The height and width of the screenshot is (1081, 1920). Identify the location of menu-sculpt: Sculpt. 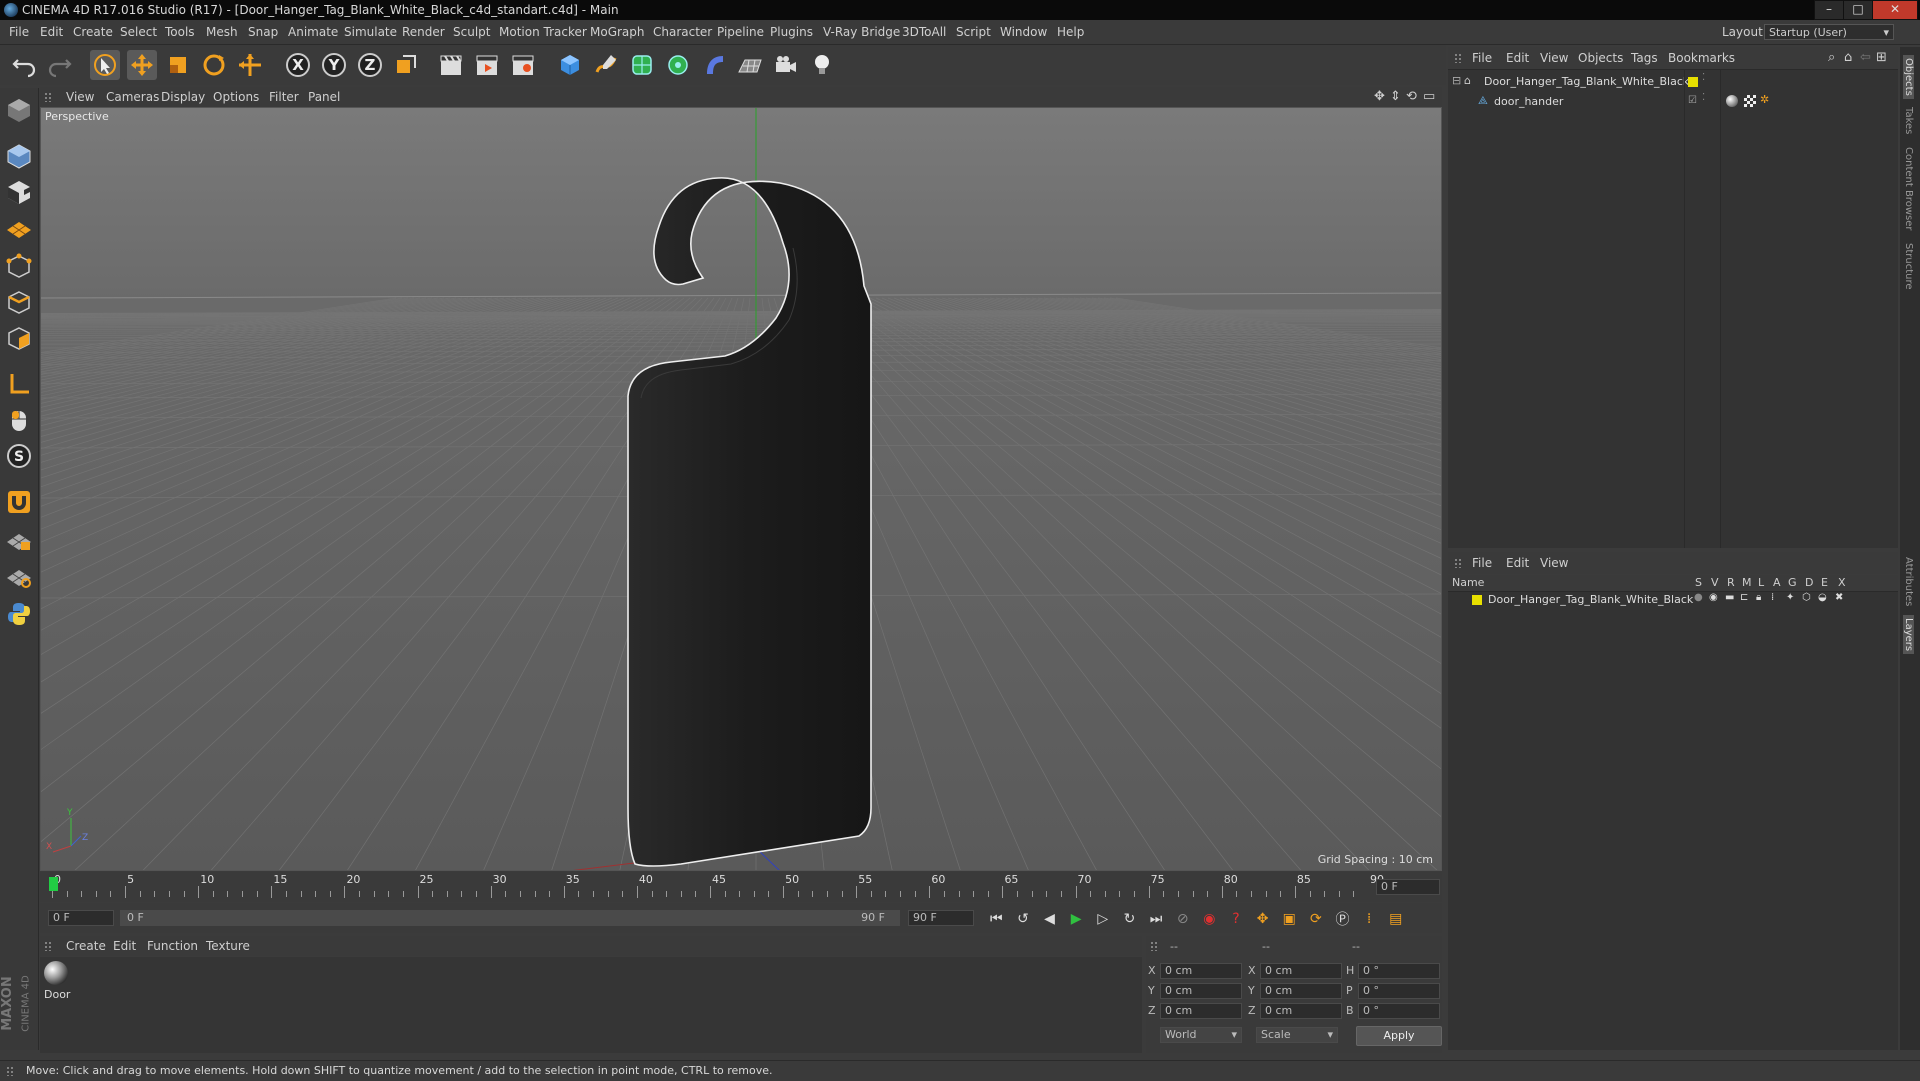
(471, 32).